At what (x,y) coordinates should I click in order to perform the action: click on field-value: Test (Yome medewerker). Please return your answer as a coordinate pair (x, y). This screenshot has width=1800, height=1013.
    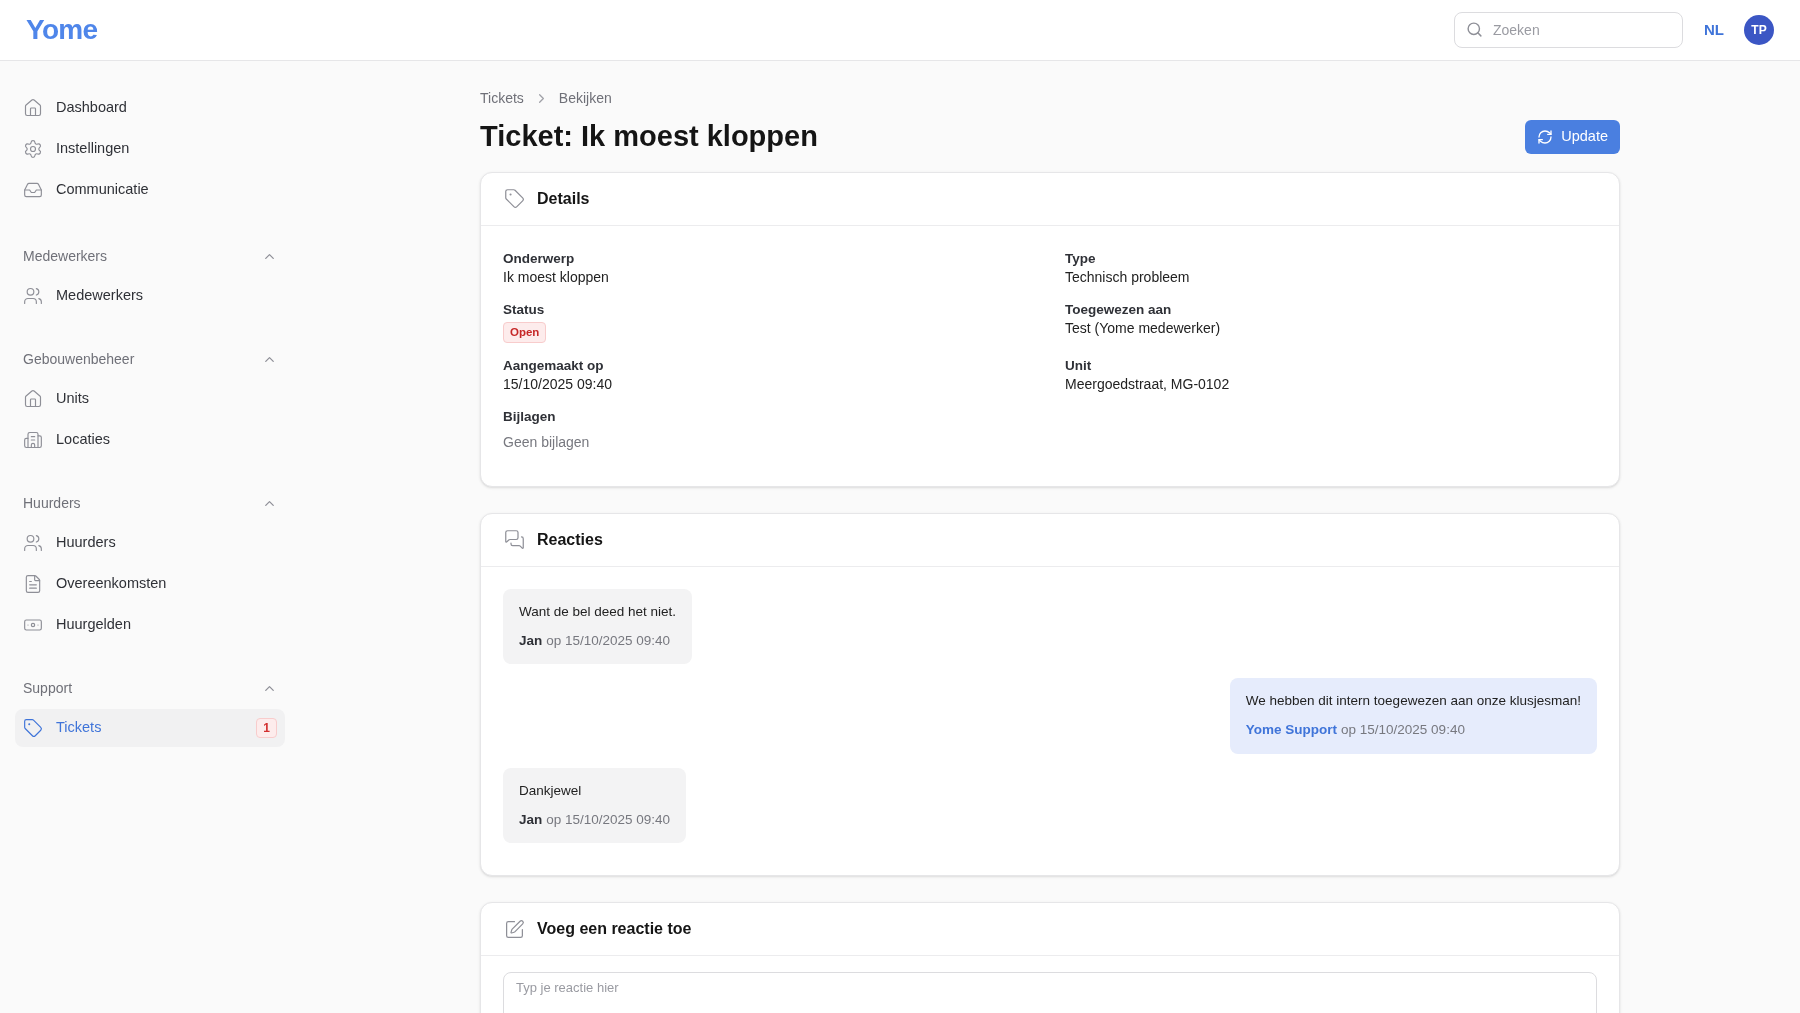
    Looking at the image, I should click on (1143, 328).